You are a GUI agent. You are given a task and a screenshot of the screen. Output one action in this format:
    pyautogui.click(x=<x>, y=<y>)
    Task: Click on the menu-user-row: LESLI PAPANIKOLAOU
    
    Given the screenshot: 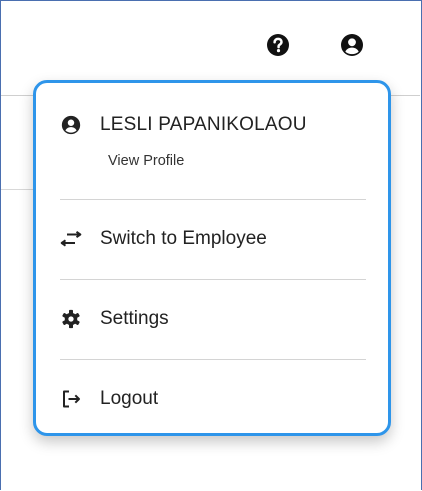 What is the action you would take?
    pyautogui.click(x=214, y=125)
    